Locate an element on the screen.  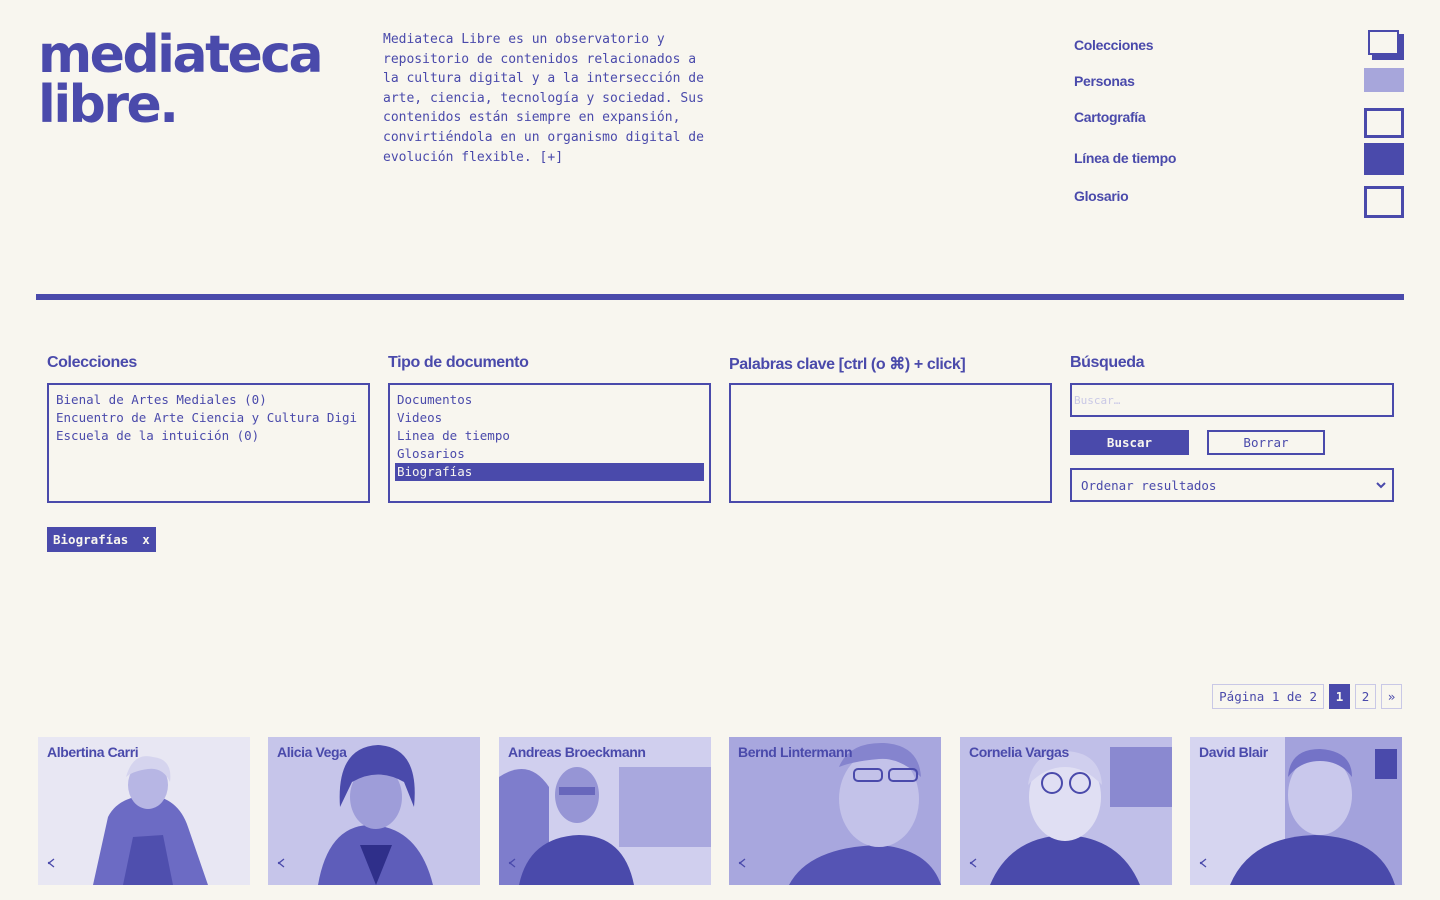
active-filter-tag: Biografías x is located at coordinates (101, 539).